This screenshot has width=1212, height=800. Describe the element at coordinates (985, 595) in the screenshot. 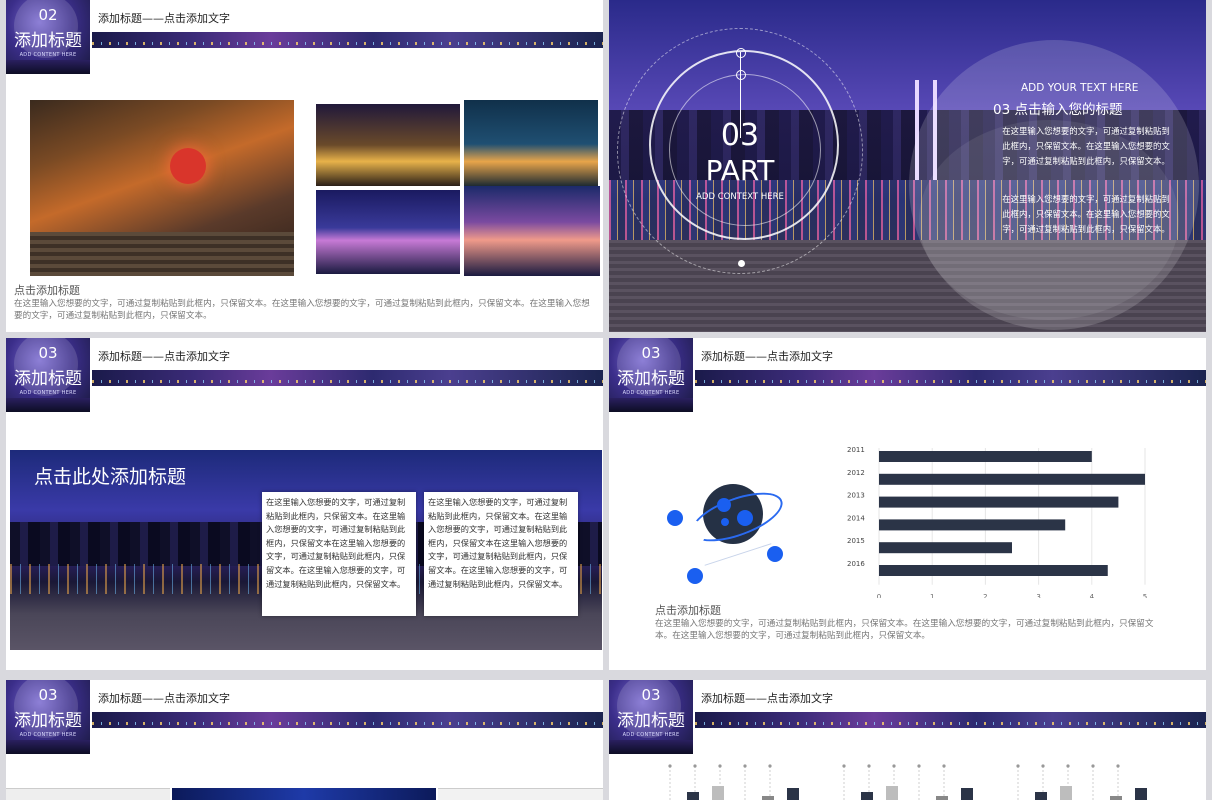

I see `x-tick-label: 2` at that location.